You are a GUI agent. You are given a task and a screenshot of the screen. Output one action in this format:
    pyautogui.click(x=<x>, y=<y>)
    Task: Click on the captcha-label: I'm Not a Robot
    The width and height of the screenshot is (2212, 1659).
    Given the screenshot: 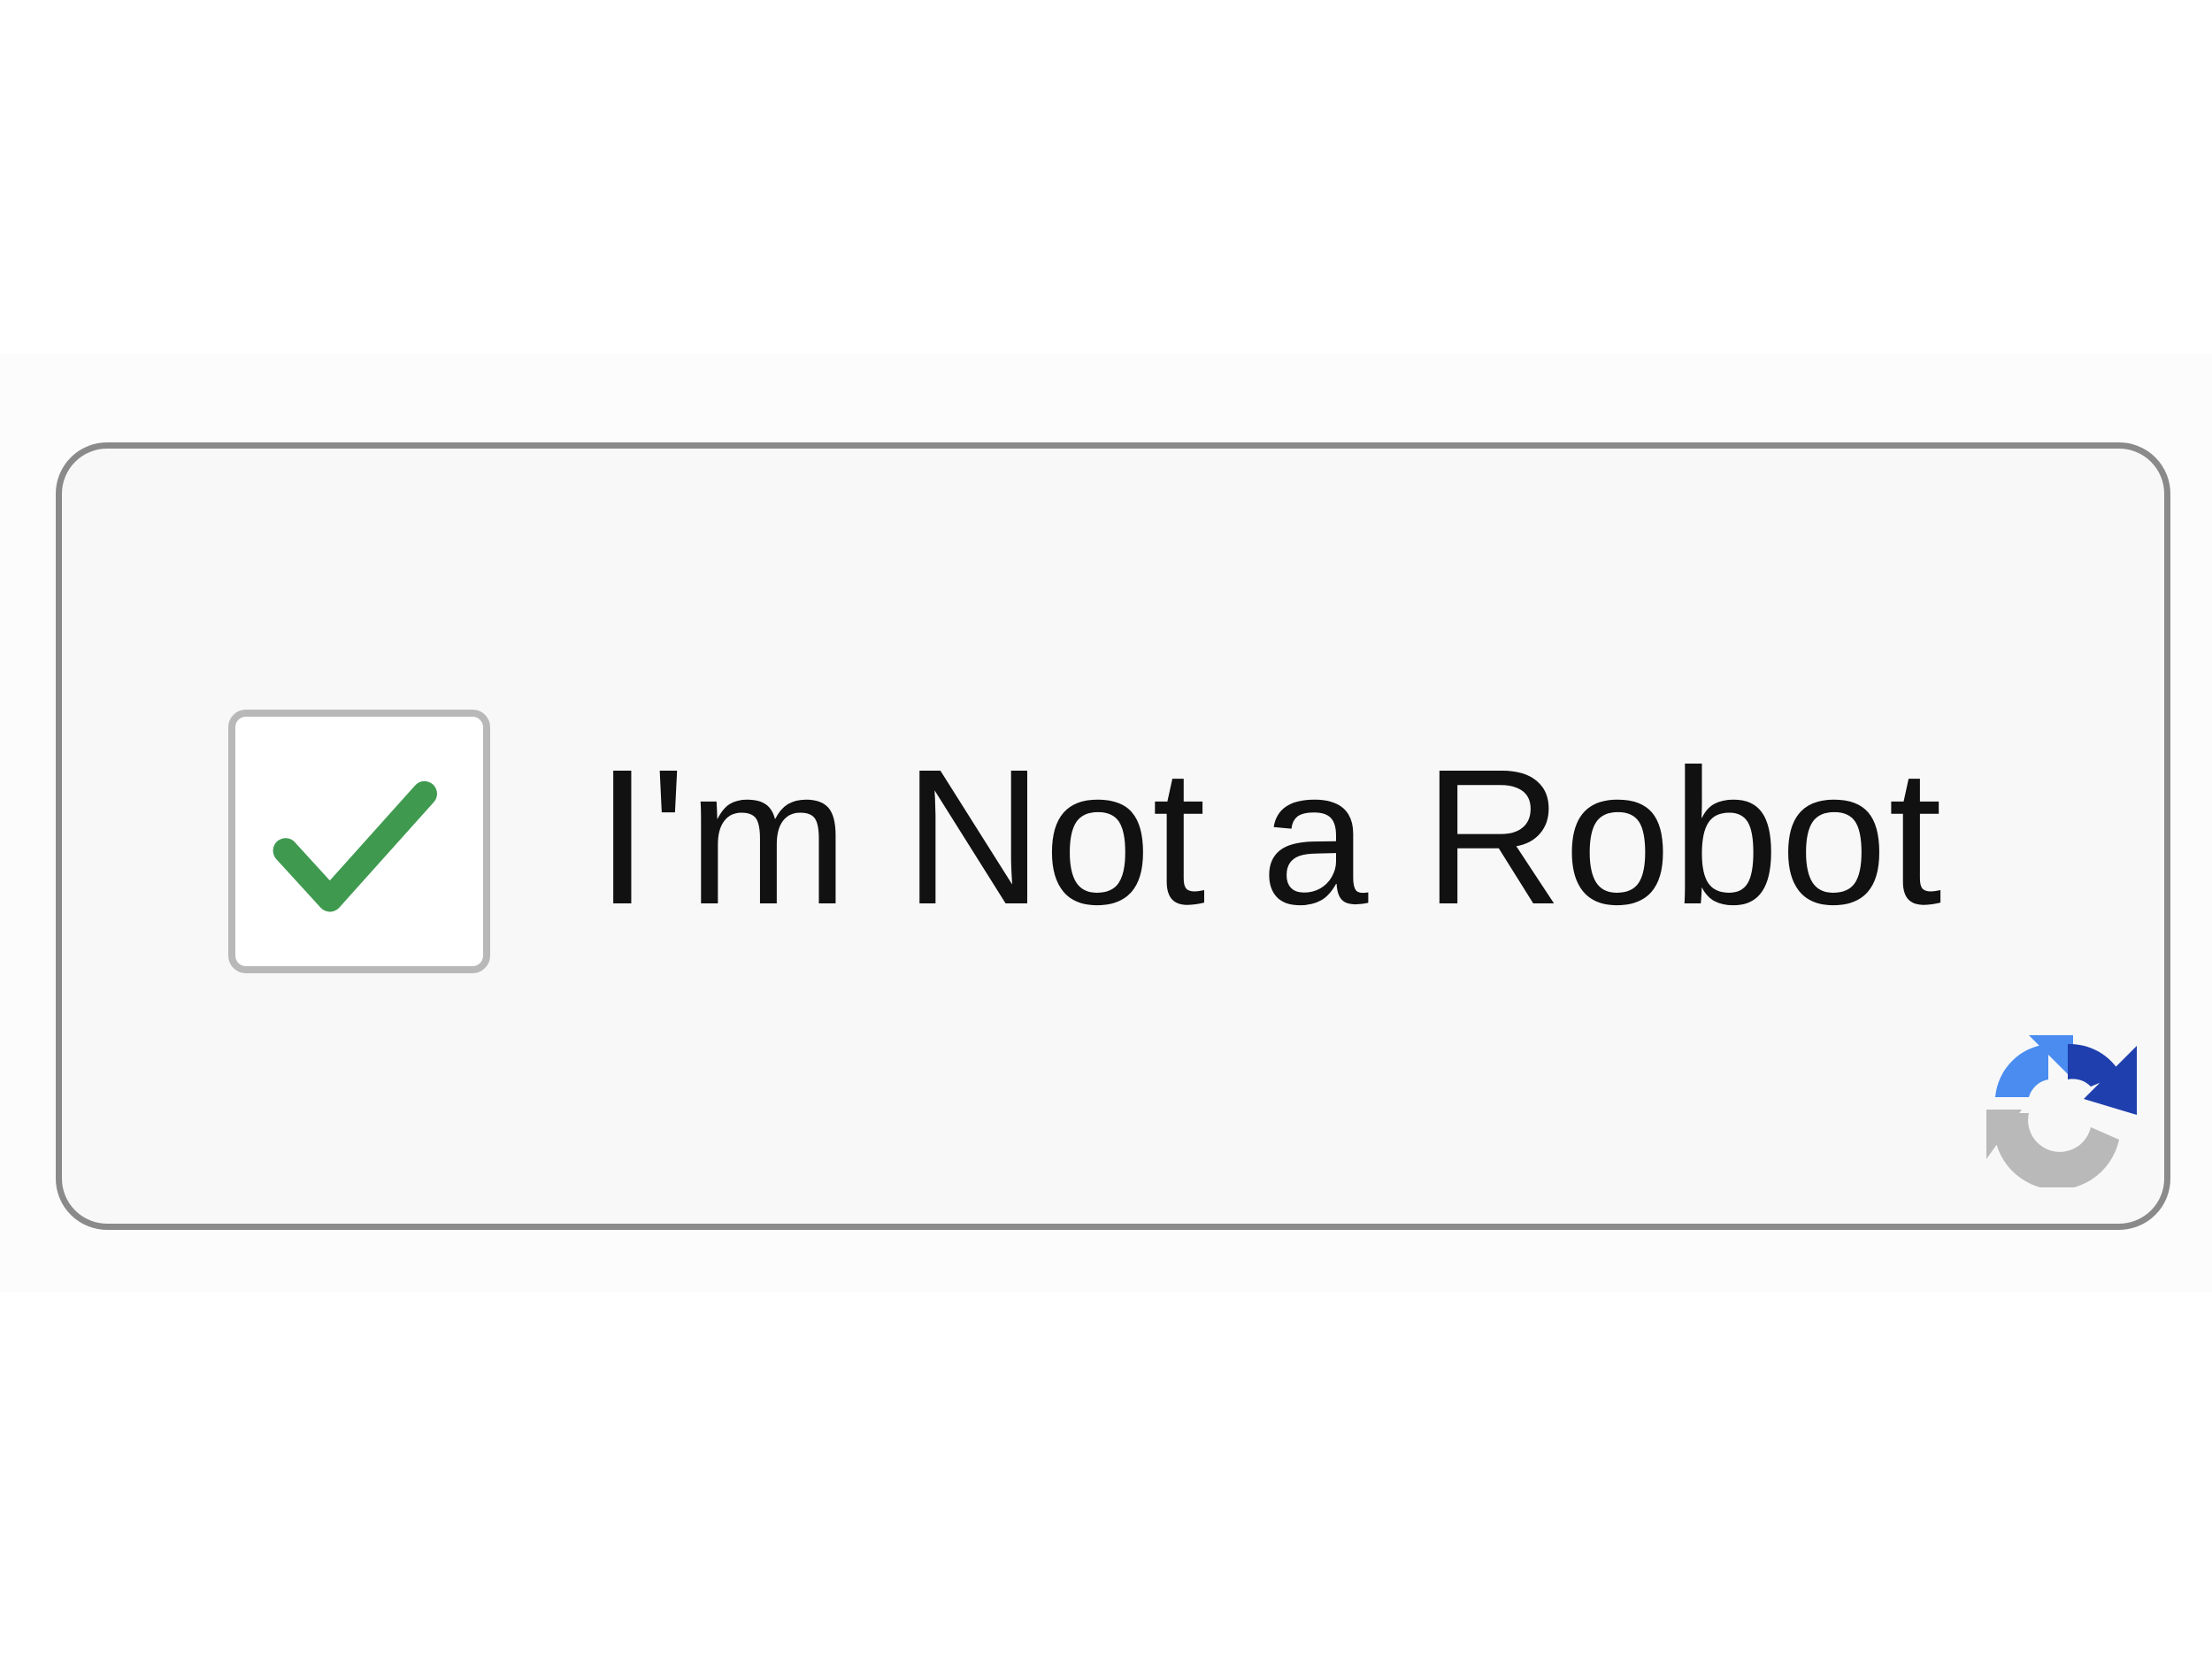 What is the action you would take?
    pyautogui.click(x=1269, y=838)
    